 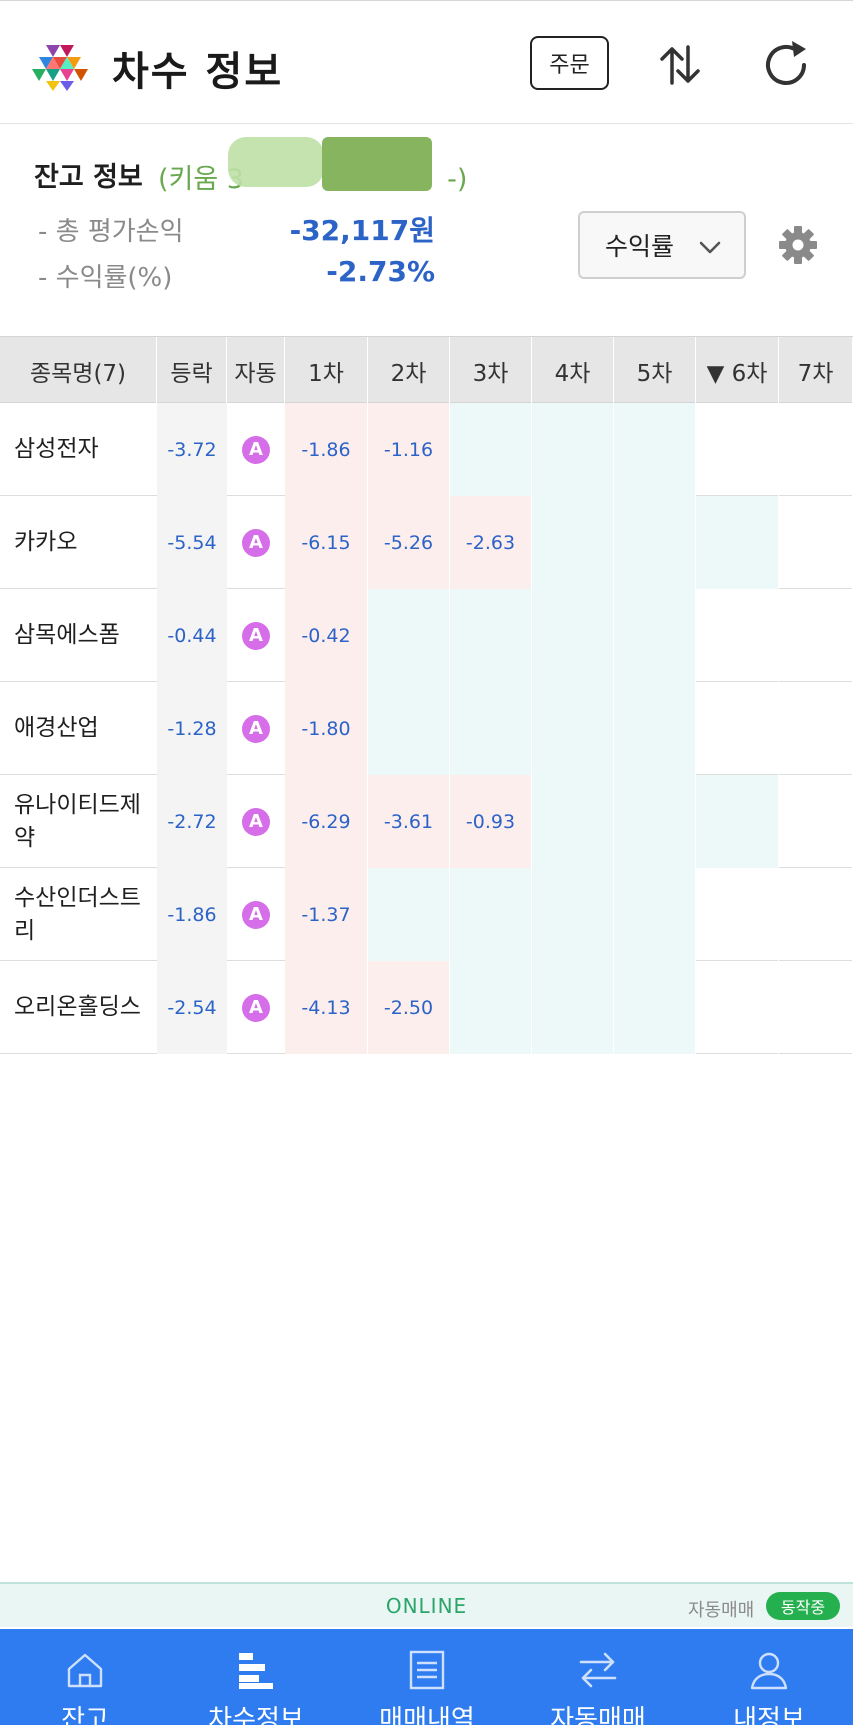 I want to click on gear-icon, so click(x=798, y=245).